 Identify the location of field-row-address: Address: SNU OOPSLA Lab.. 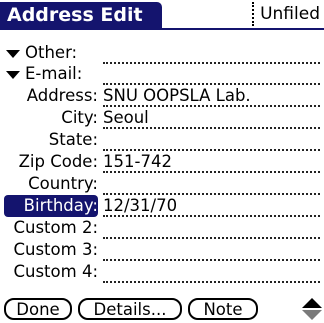
(162, 96).